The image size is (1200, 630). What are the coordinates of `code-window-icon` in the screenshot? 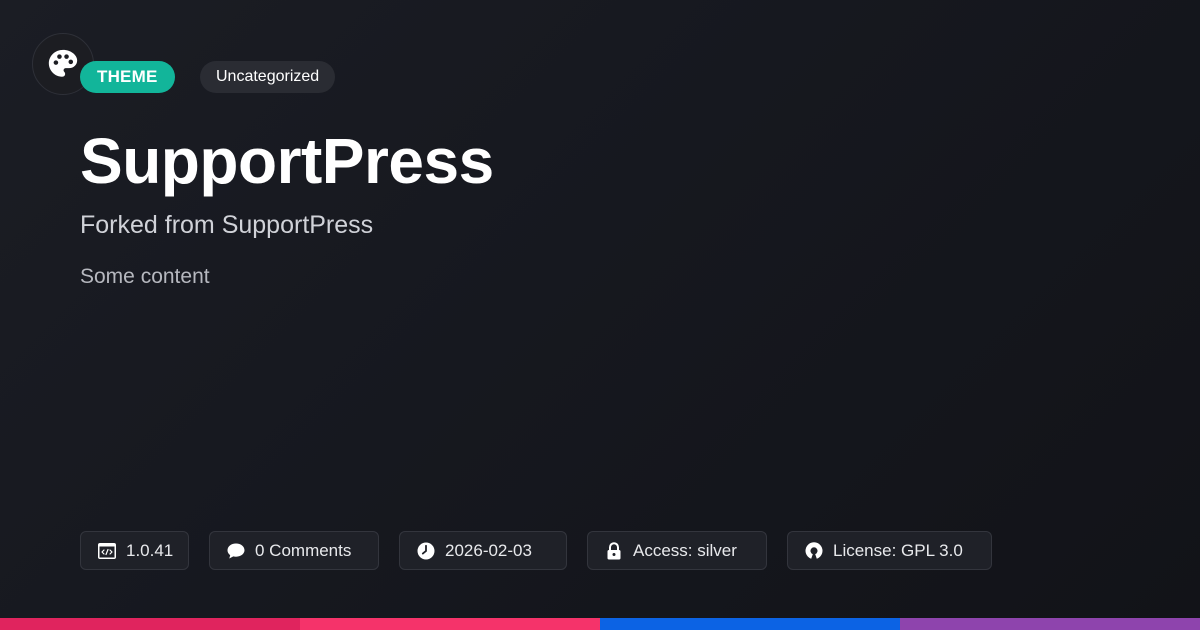 It's located at (107, 551).